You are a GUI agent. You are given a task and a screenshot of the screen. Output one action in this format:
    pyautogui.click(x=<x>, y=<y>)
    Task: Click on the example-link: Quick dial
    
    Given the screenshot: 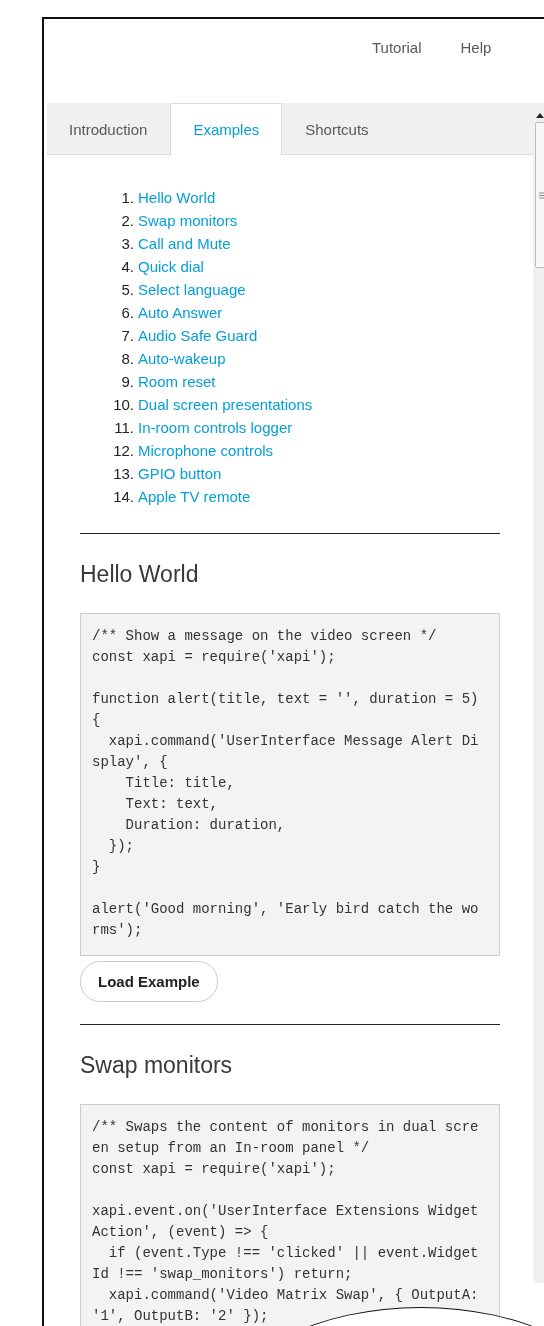 What is the action you would take?
    pyautogui.click(x=225, y=266)
    